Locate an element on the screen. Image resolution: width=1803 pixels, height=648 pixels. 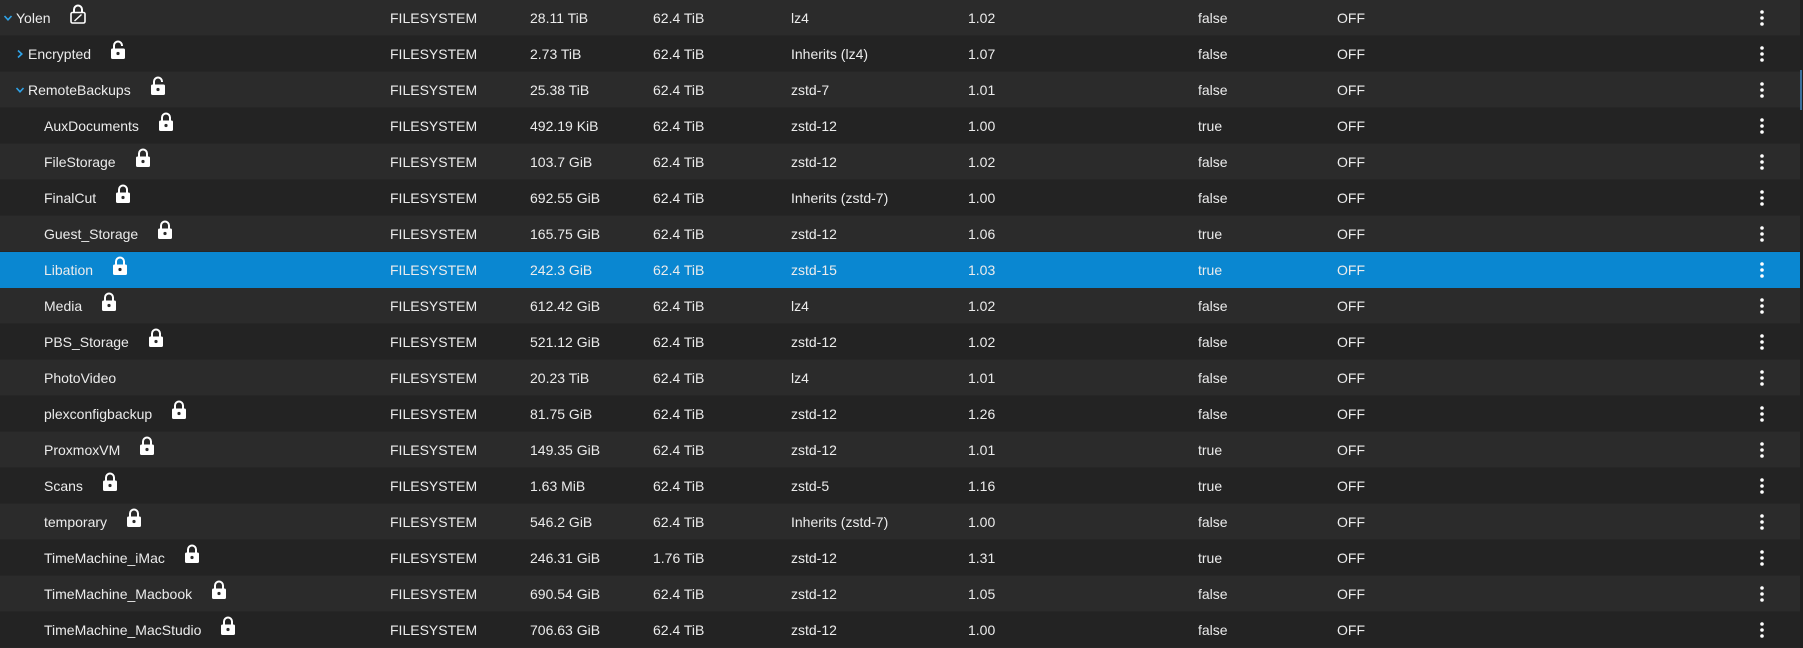
dataset-name-cell: FinalCut is located at coordinates (212, 198).